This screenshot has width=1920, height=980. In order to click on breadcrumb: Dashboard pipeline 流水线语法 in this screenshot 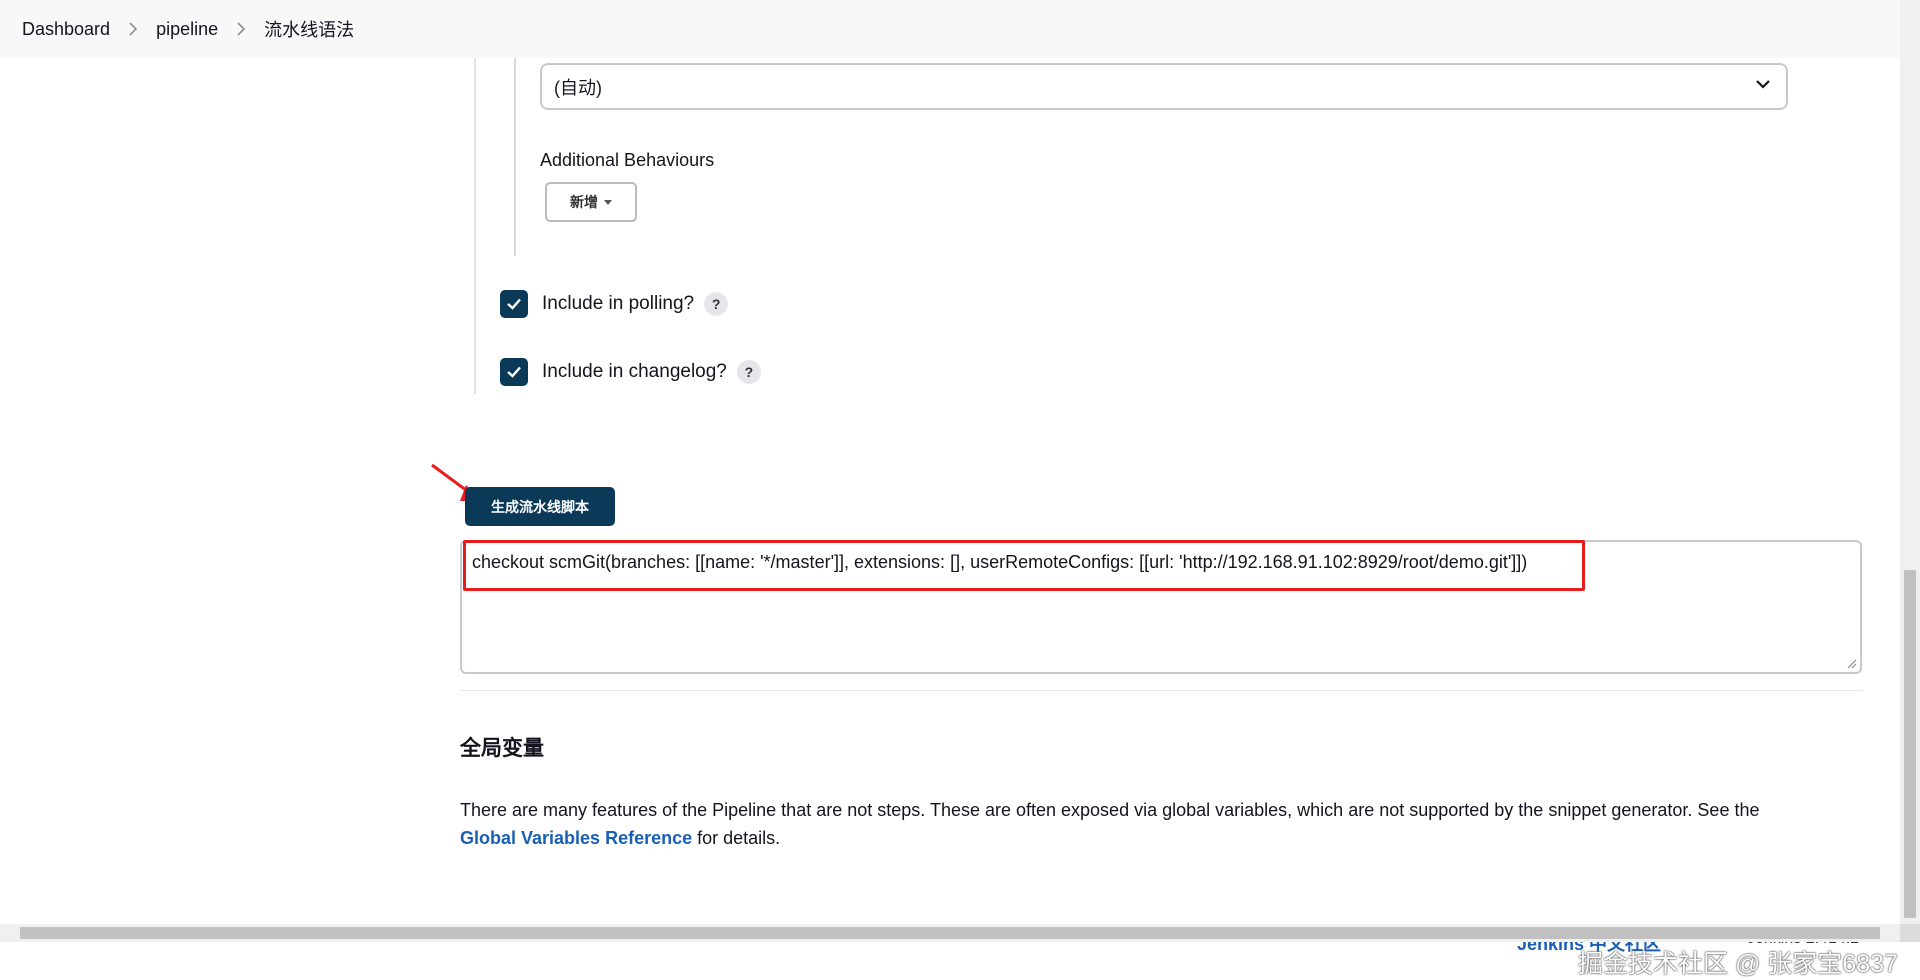, I will do `click(950, 29)`.